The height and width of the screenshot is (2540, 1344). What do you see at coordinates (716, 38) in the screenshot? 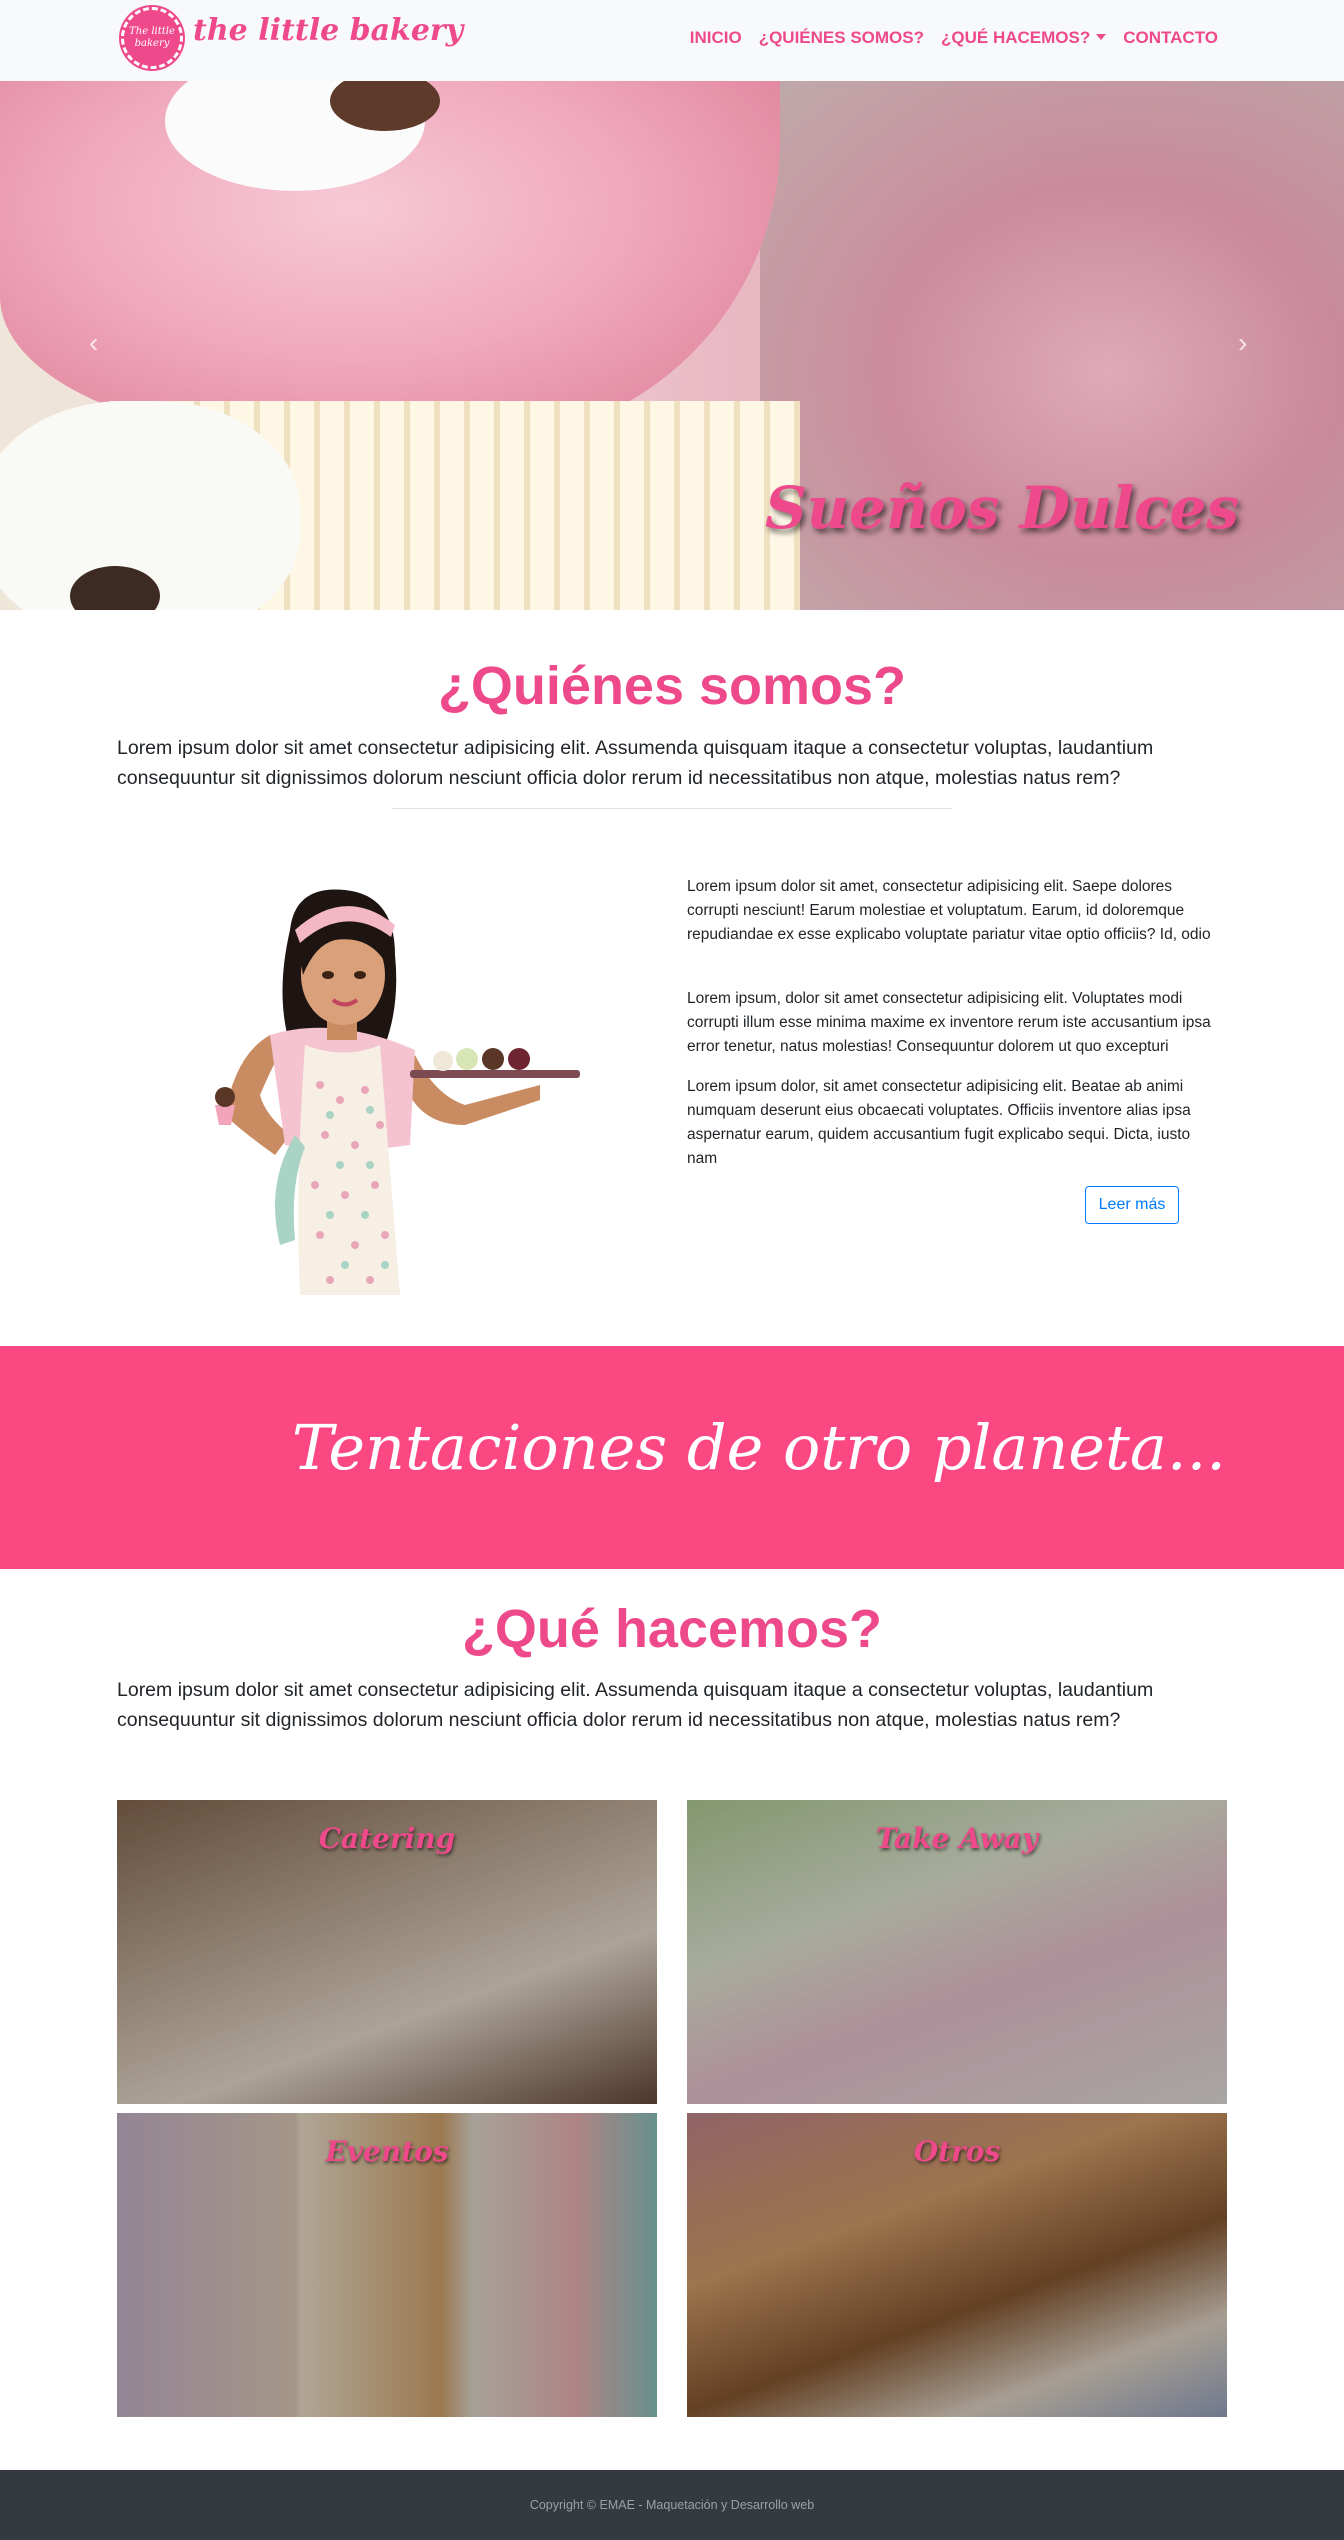
I see `nav-item-inicio: INICIO` at bounding box center [716, 38].